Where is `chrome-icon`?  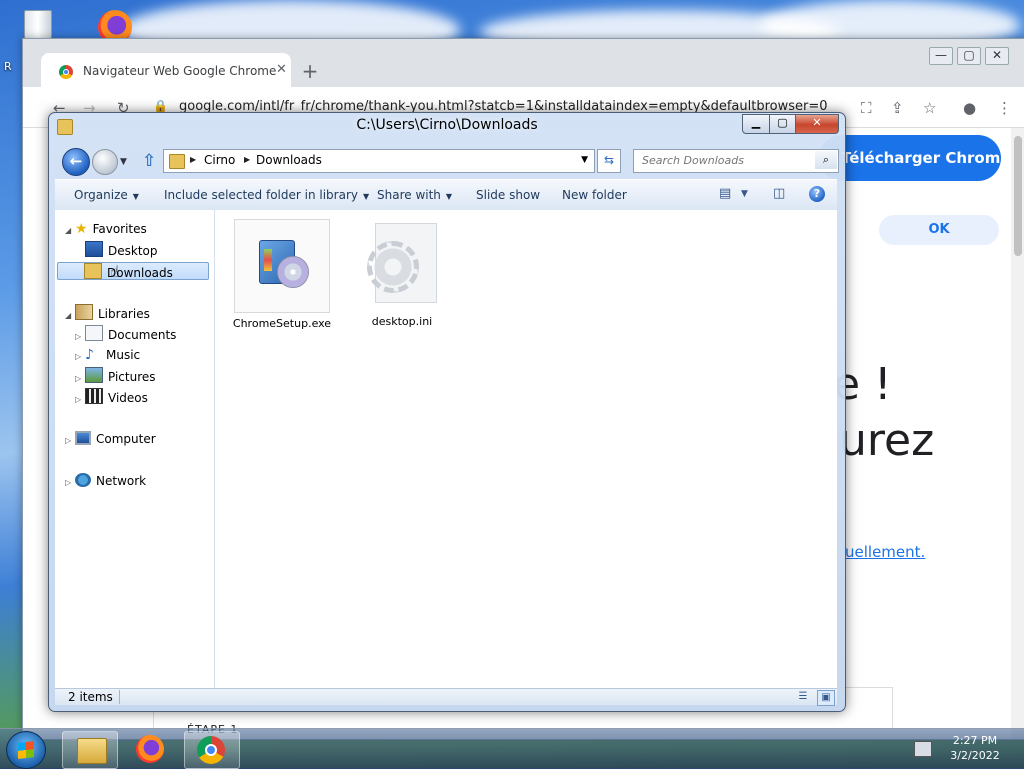 chrome-icon is located at coordinates (211, 750).